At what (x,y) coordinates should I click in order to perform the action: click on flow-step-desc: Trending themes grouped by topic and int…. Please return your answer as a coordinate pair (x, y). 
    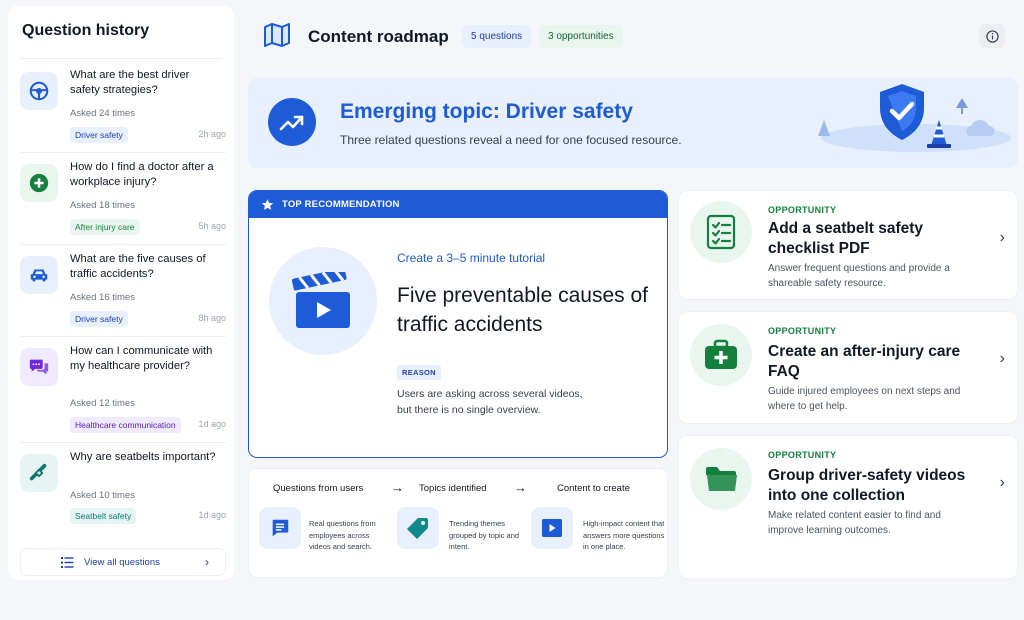
    Looking at the image, I should click on (484, 535).